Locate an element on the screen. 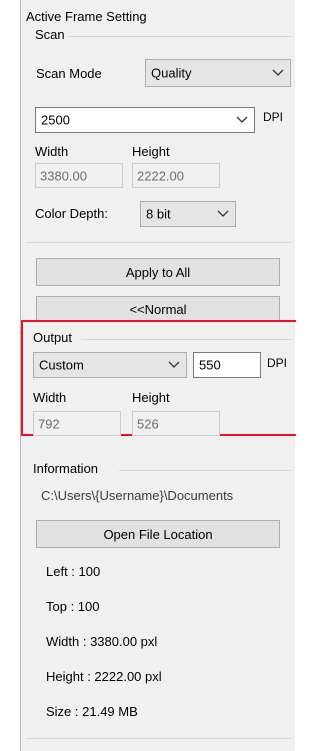 Image resolution: width=320 pixels, height=751 pixels. output-width-label: Width is located at coordinates (50, 397).